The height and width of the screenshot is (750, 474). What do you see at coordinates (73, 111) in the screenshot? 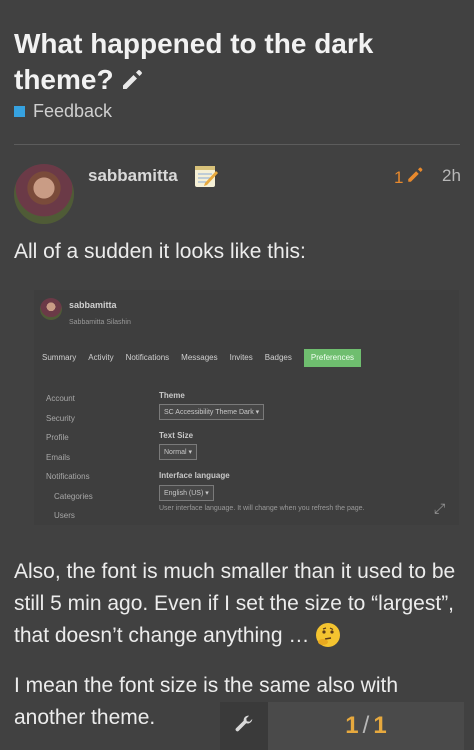
I see `category-name: Feedback` at bounding box center [73, 111].